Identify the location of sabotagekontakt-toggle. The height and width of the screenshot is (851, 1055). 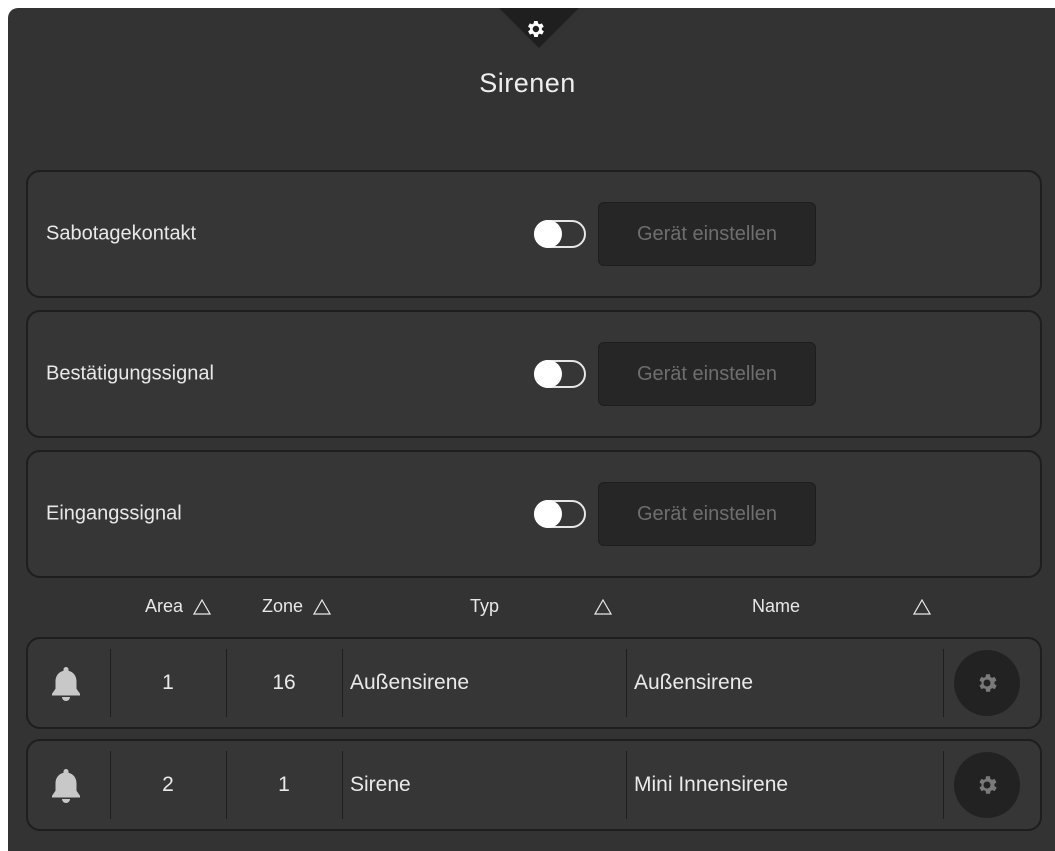
(560, 234).